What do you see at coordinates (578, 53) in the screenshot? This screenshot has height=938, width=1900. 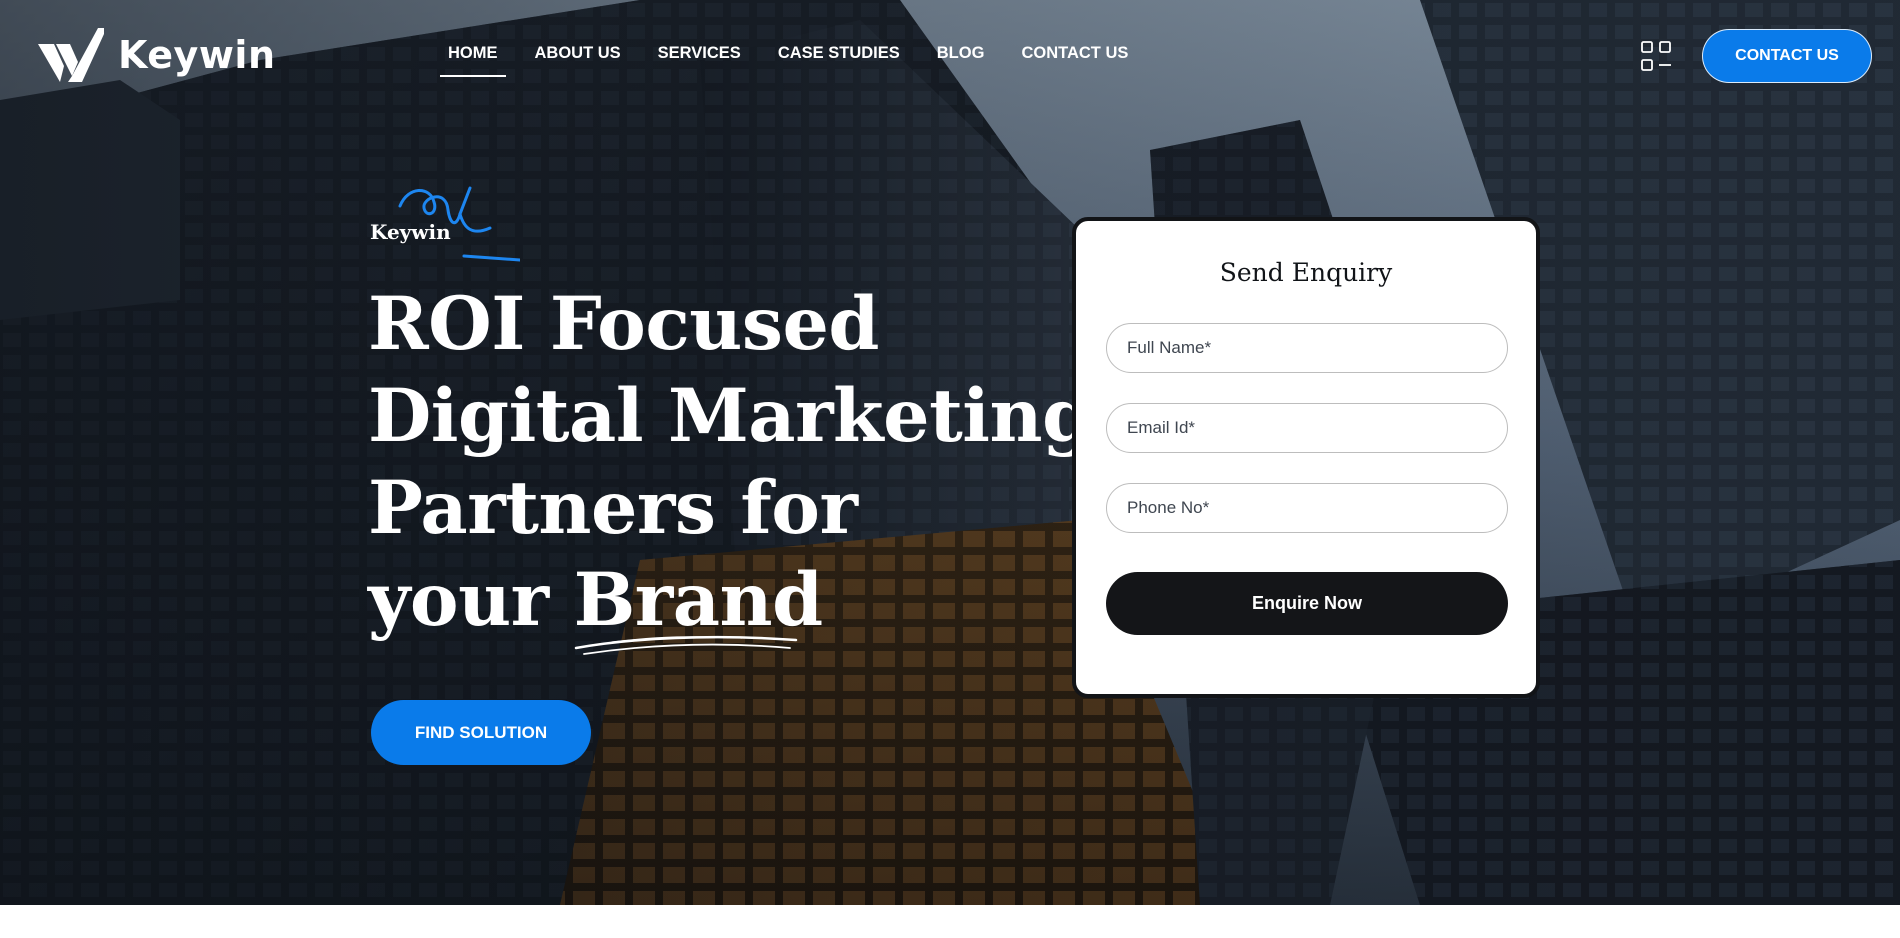 I see `nav-item-about-us: ABOUT US` at bounding box center [578, 53].